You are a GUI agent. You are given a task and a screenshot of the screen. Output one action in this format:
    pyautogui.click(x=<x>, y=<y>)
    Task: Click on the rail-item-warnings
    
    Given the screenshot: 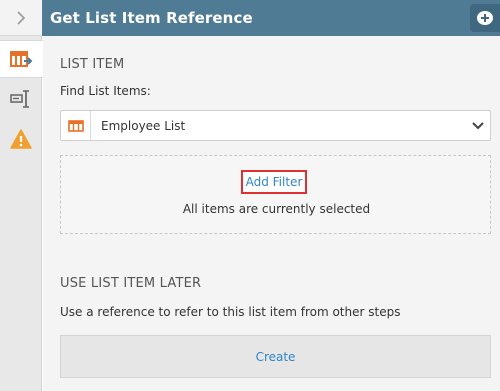 What is the action you would take?
    pyautogui.click(x=21, y=139)
    